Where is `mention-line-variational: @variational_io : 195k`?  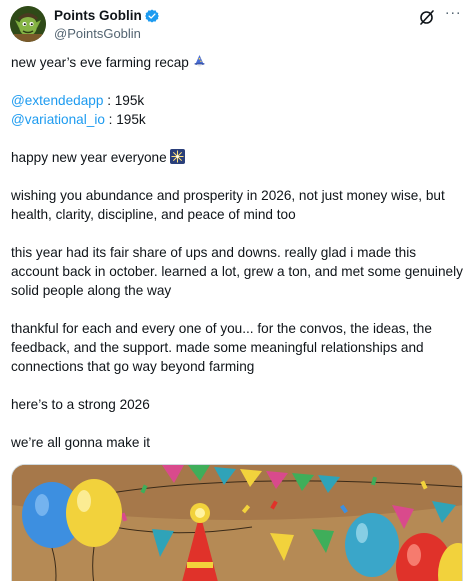
mention-line-variational: @variational_io : 195k is located at coordinates (238, 119).